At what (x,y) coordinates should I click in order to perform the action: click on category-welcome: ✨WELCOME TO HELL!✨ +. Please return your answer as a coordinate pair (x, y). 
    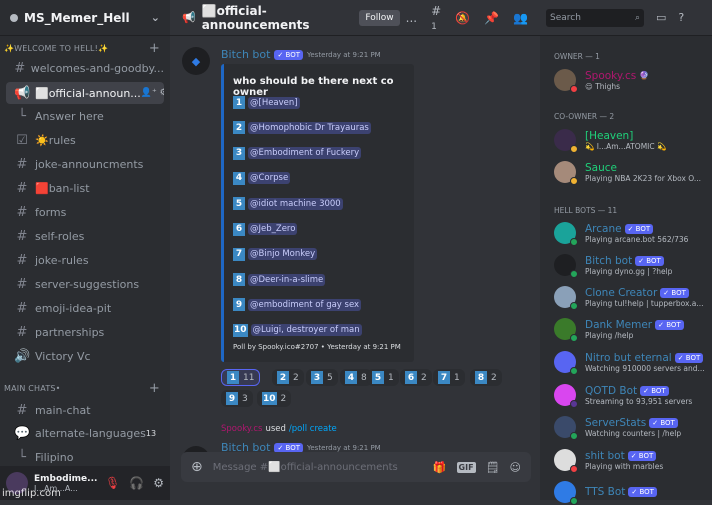
    Looking at the image, I should click on (82, 48).